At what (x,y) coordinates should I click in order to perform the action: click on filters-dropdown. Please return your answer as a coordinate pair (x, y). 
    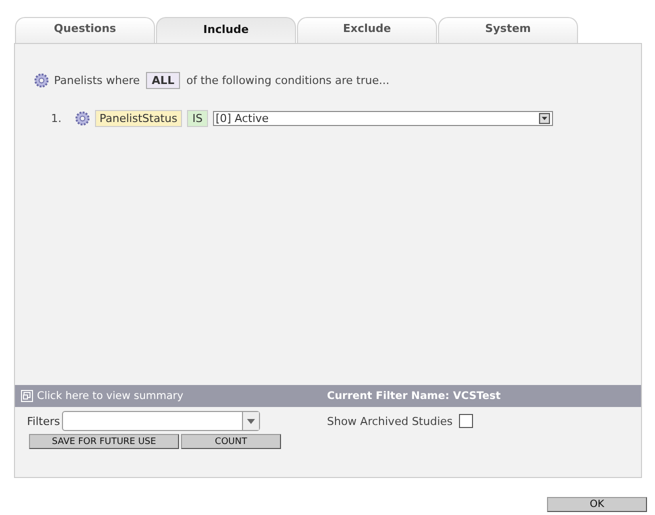
    Looking at the image, I should click on (161, 421).